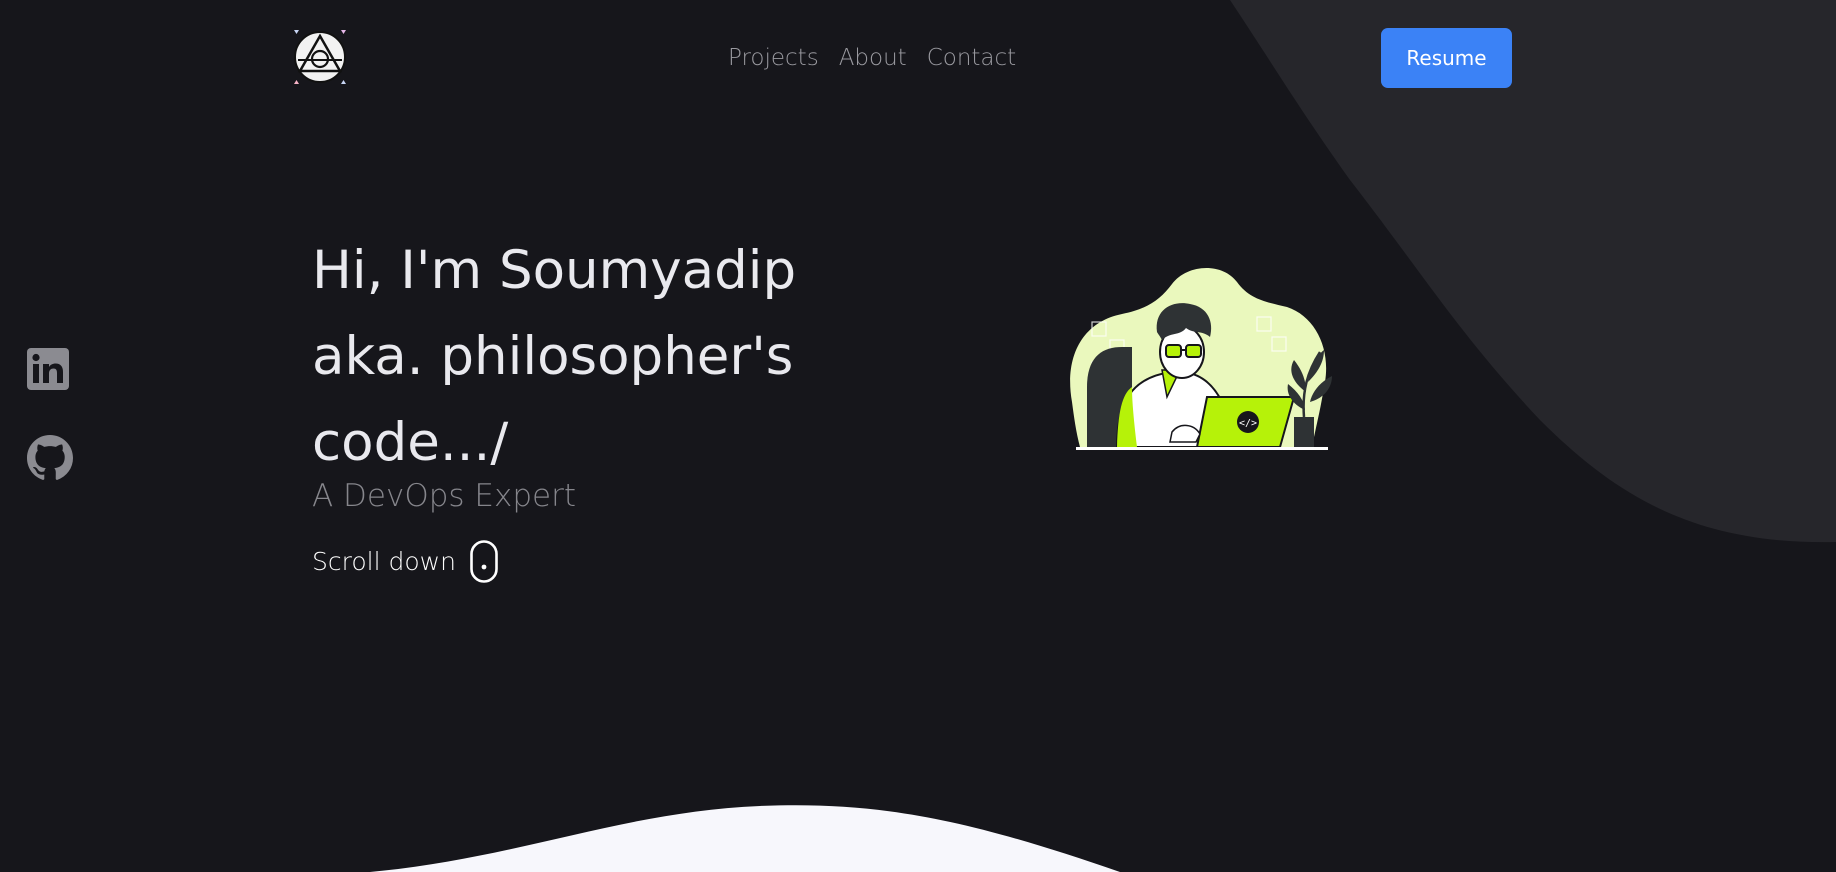 The width and height of the screenshot is (1836, 872). I want to click on hero-subtitle: A DevOps Expert, so click(444, 496).